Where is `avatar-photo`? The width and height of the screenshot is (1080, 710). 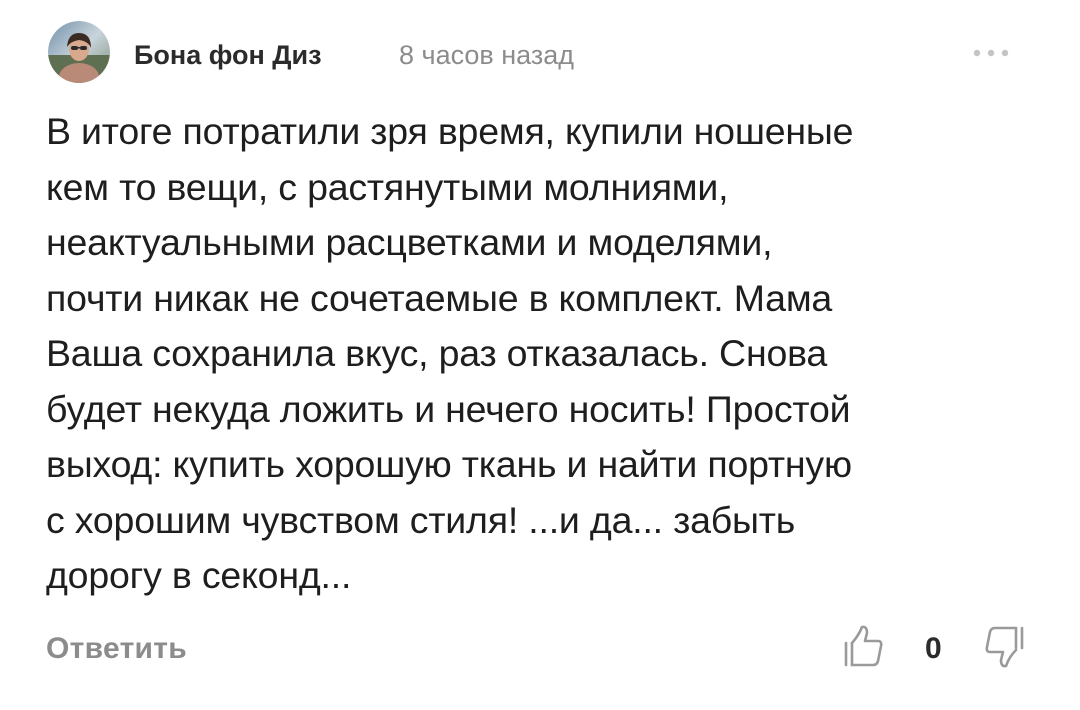 avatar-photo is located at coordinates (79, 52).